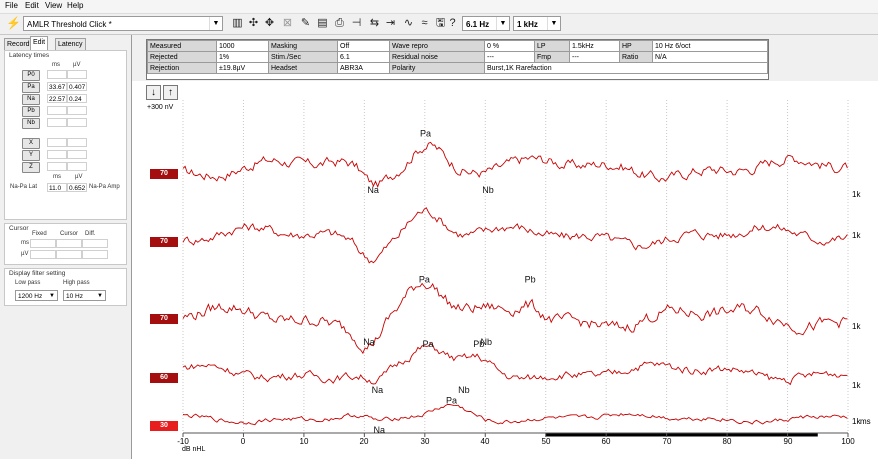 The height and width of the screenshot is (459, 878). What do you see at coordinates (452, 23) in the screenshot?
I see `help-icon: ?` at bounding box center [452, 23].